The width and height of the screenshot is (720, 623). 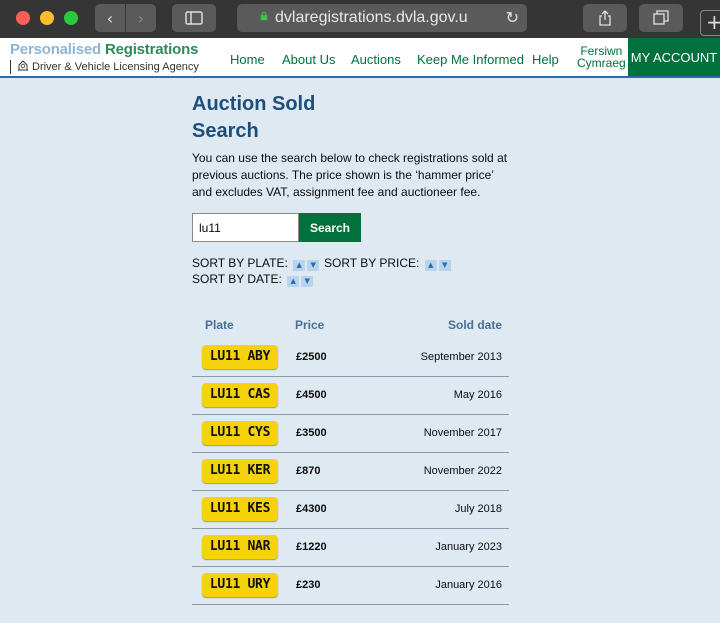 What do you see at coordinates (430, 265) in the screenshot?
I see `sort-price-asc-icon: ▲` at bounding box center [430, 265].